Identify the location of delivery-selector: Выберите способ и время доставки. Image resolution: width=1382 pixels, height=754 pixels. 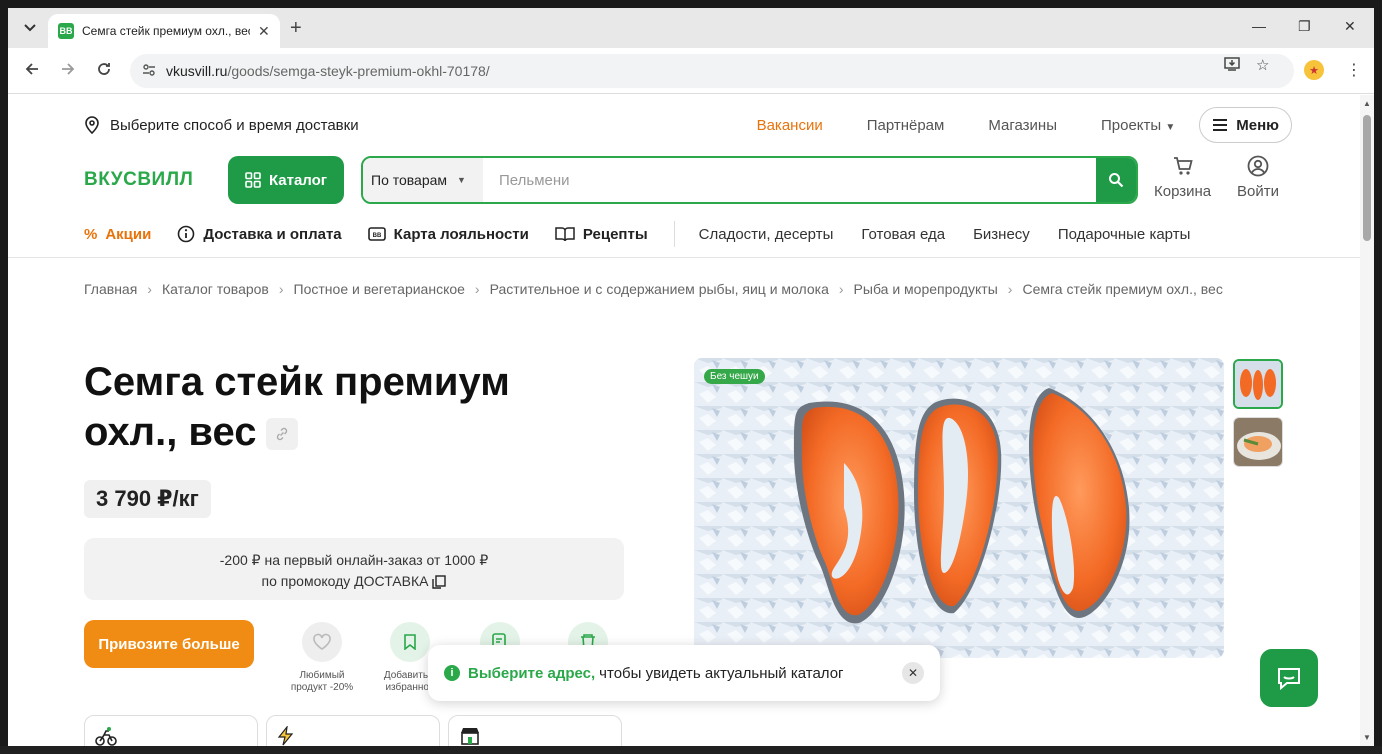
(221, 125).